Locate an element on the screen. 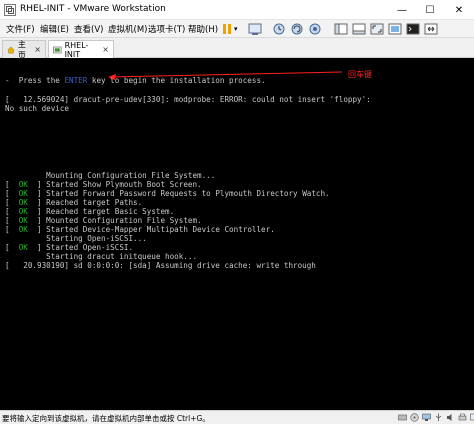 The height and width of the screenshot is (424, 474). thumbnail-bar-icon is located at coordinates (359, 29).